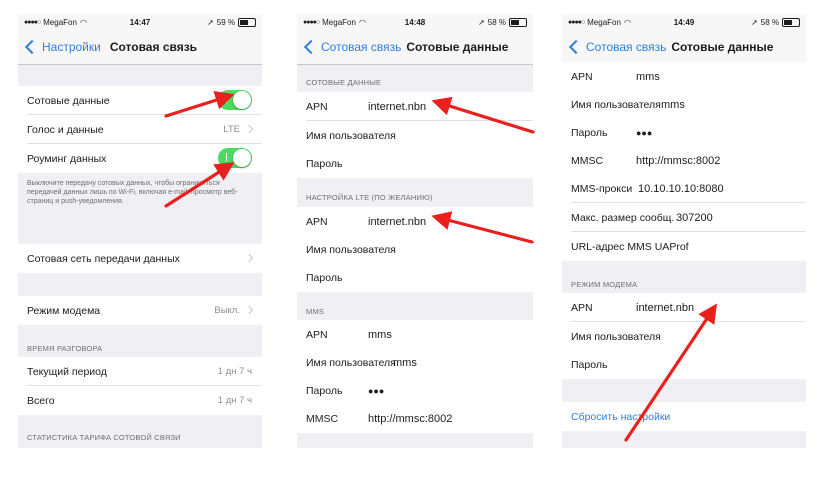  I want to click on voice-data-value: LTE, so click(231, 129).